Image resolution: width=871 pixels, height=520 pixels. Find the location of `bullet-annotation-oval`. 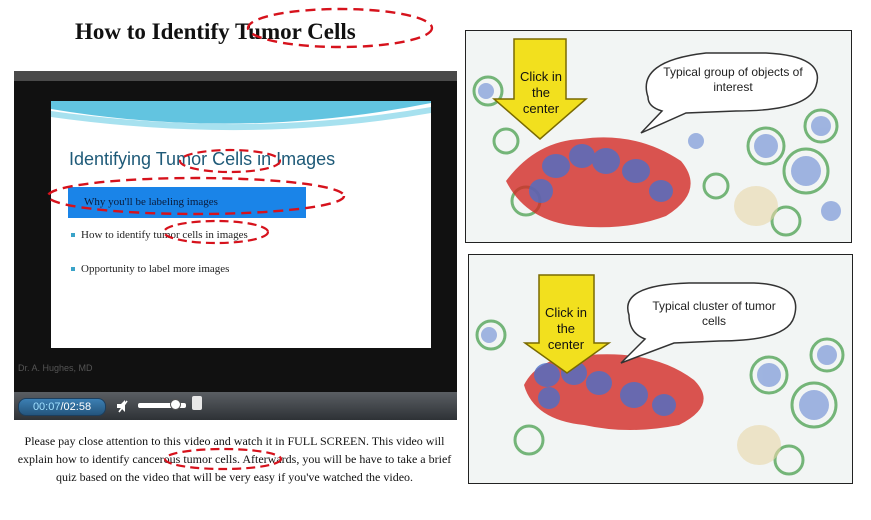

bullet-annotation-oval is located at coordinates (196, 196).